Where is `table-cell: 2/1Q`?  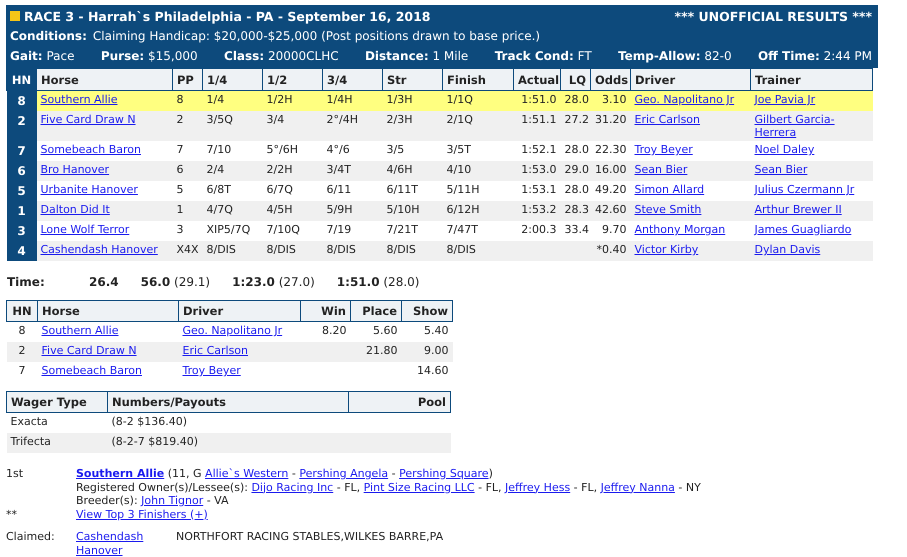 table-cell: 2/1Q is located at coordinates (478, 126).